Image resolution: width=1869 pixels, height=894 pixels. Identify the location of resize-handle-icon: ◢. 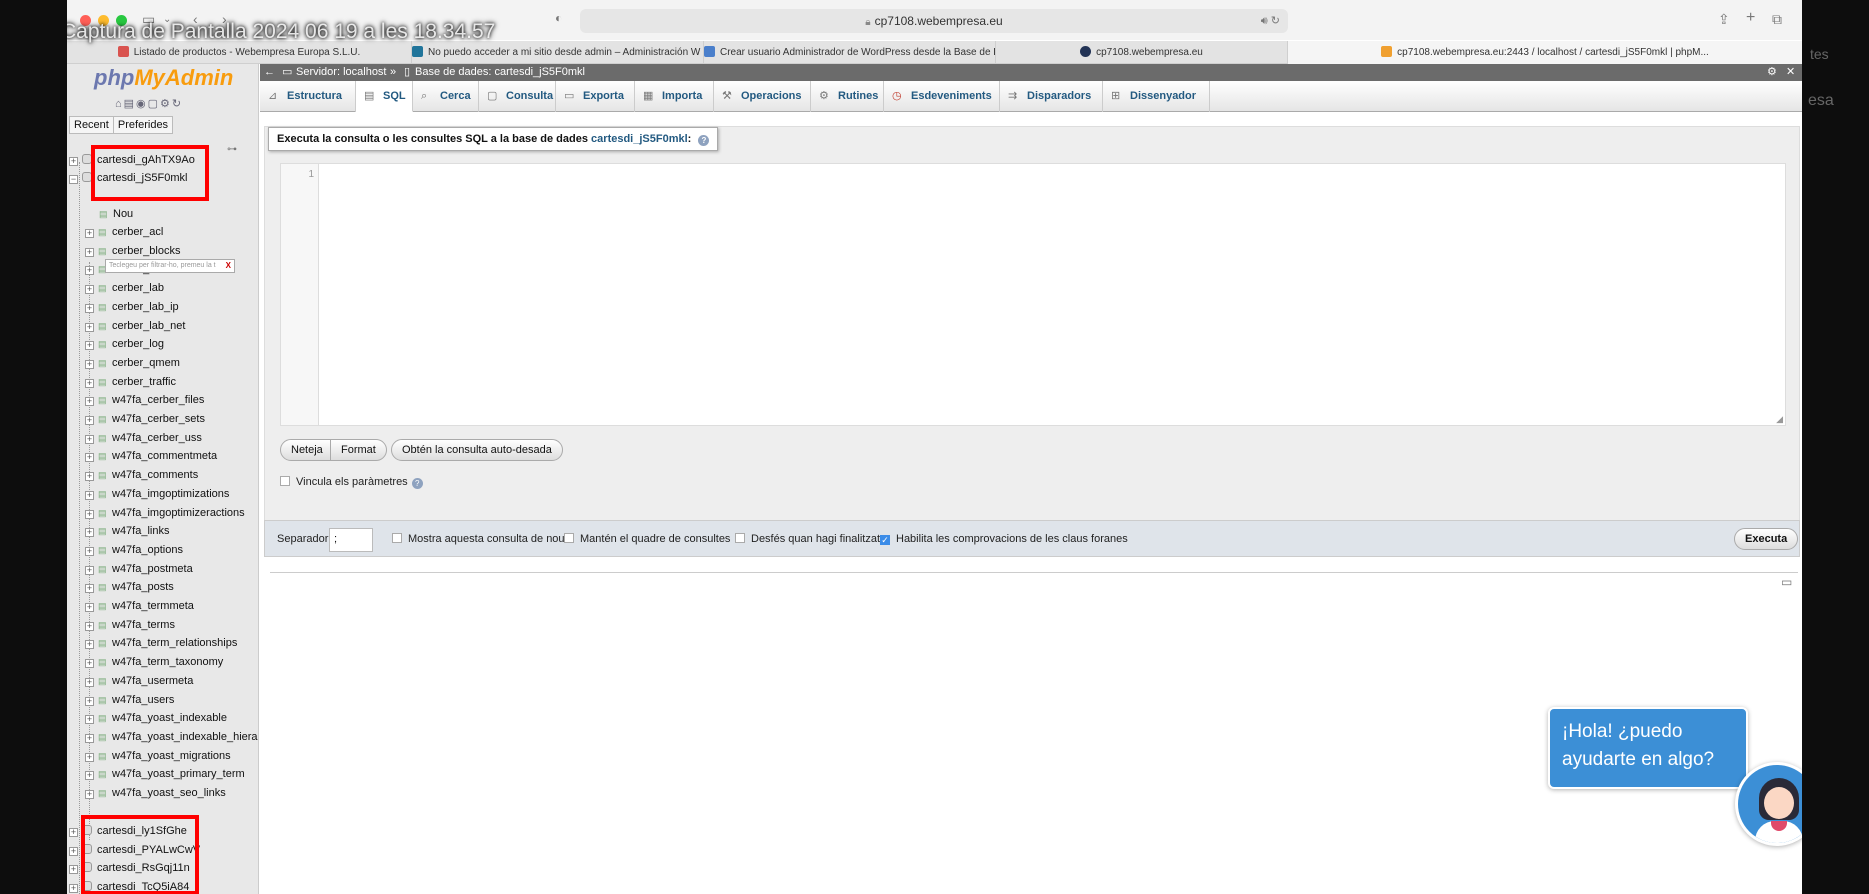
(1779, 419).